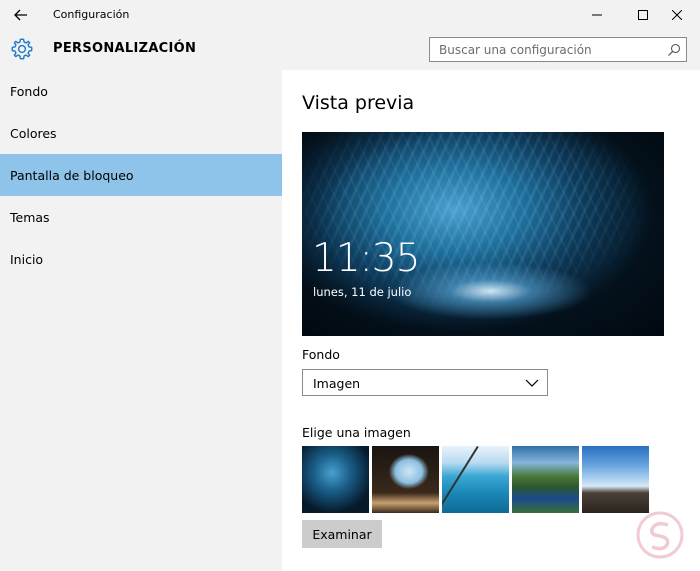 This screenshot has height=571, width=700. What do you see at coordinates (141, 133) in the screenshot?
I see `sidebar-item-colores: Colores` at bounding box center [141, 133].